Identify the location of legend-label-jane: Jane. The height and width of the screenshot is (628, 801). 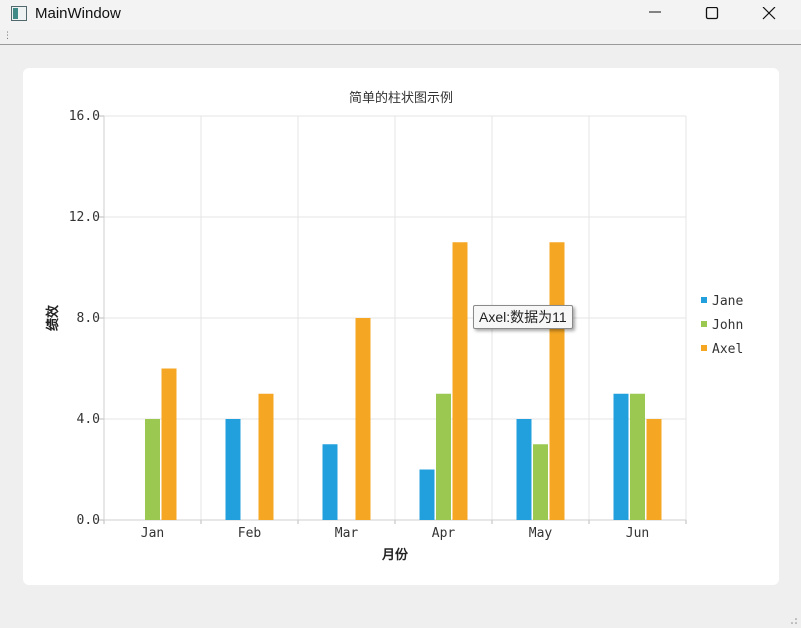
(727, 301).